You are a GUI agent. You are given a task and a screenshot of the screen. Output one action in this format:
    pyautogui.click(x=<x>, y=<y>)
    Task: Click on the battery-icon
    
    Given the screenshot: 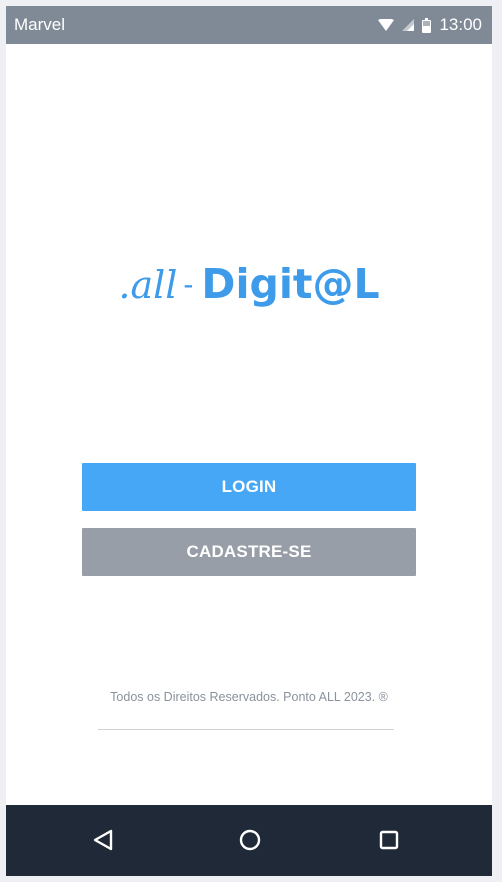 What is the action you would take?
    pyautogui.click(x=427, y=25)
    